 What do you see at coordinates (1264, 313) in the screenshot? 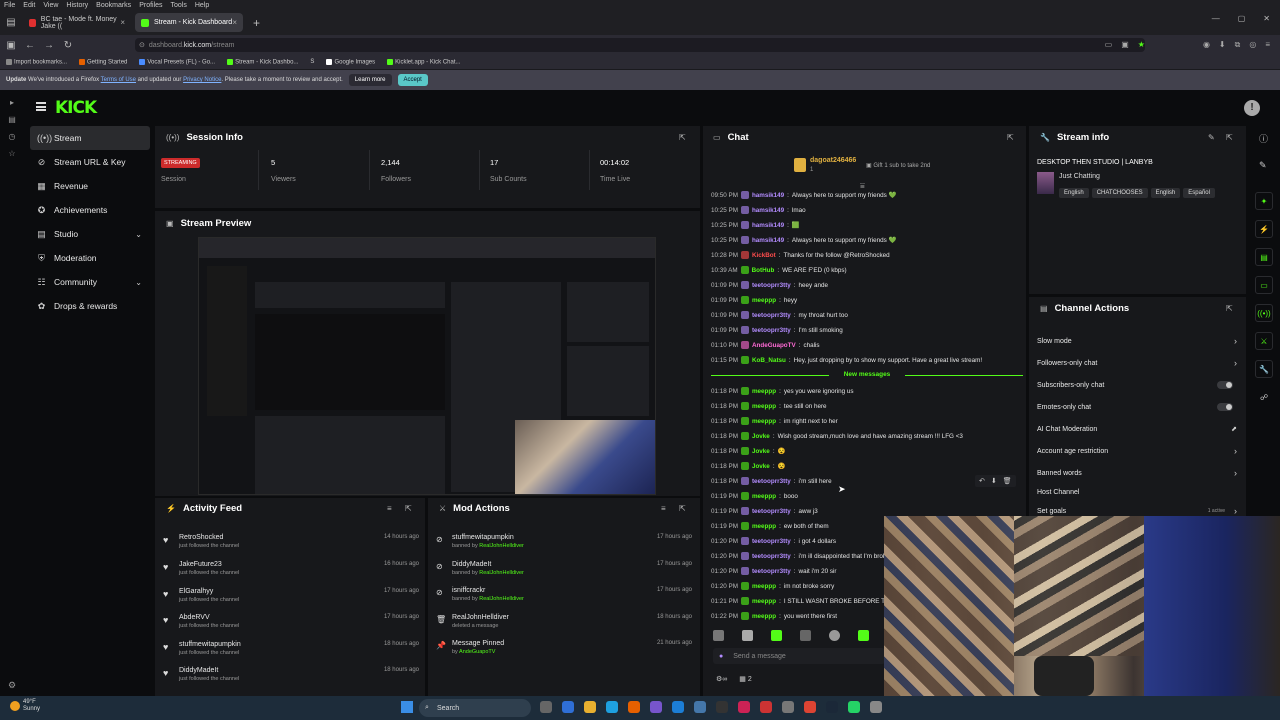
I see `rail-tool-icon: ((•))` at bounding box center [1264, 313].